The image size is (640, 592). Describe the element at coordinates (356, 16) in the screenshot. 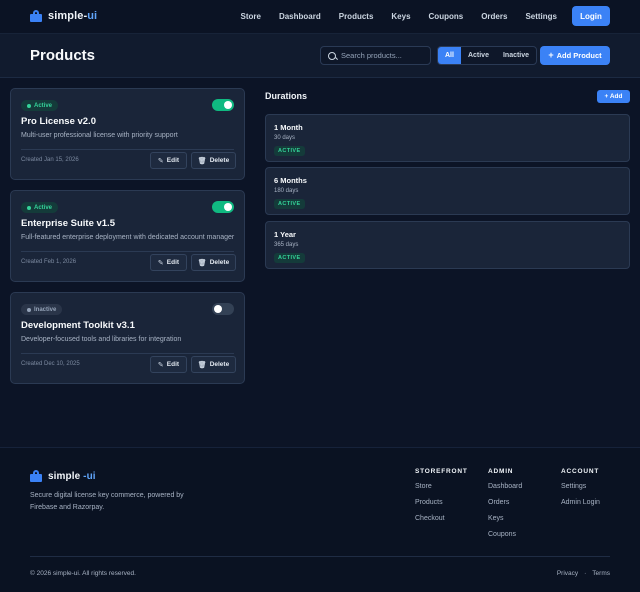

I see `nav-link-products: Products` at that location.